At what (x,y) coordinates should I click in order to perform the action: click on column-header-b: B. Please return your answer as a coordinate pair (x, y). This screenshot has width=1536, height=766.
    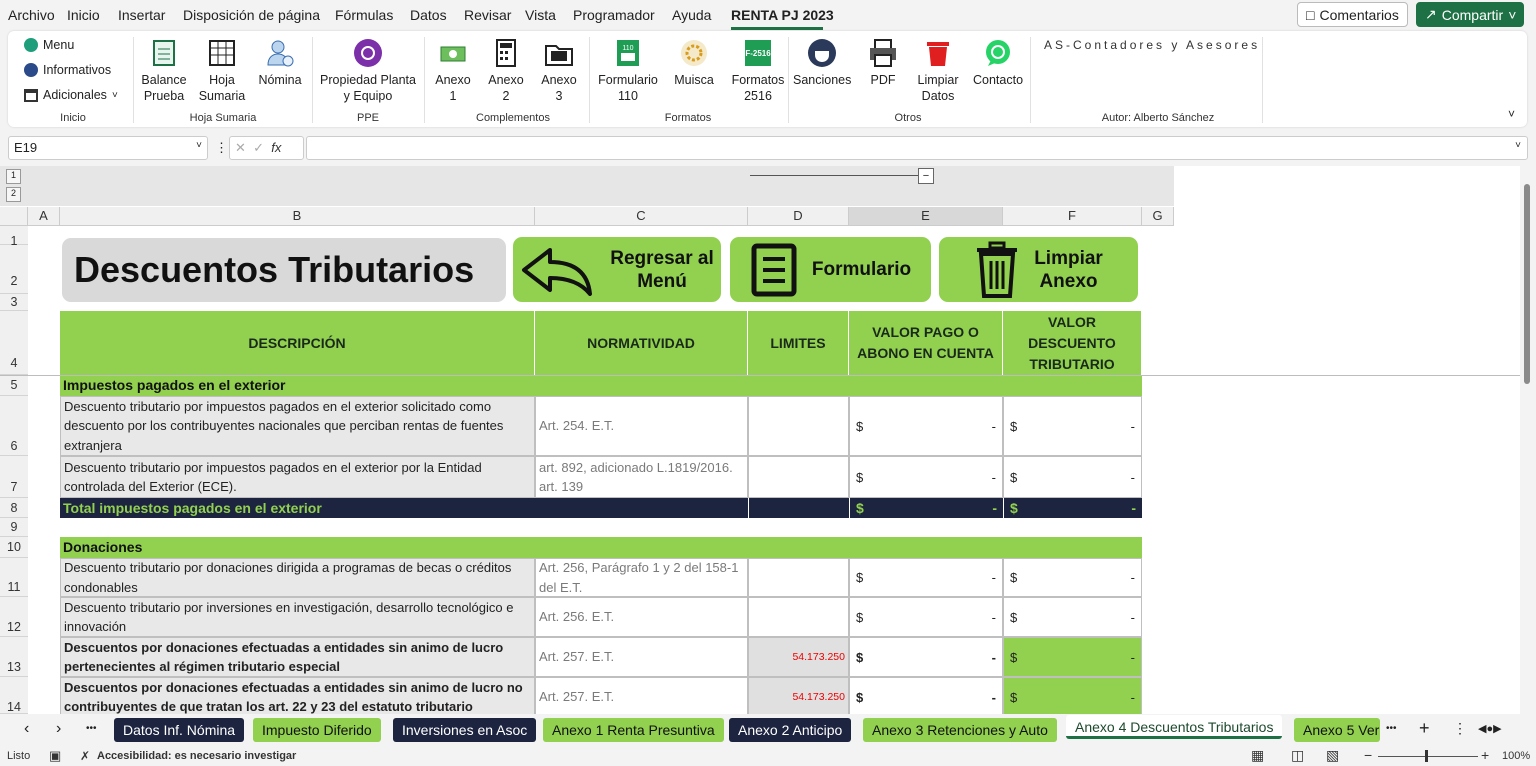
    Looking at the image, I should click on (297, 216).